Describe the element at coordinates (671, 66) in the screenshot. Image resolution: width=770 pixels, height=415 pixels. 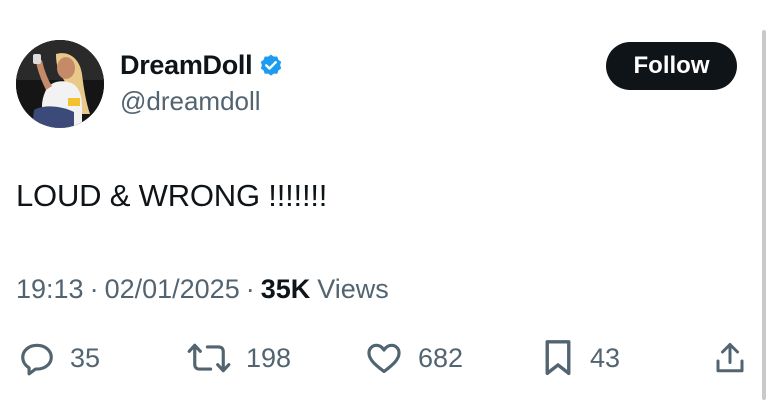
I see `follow-button: Follow` at that location.